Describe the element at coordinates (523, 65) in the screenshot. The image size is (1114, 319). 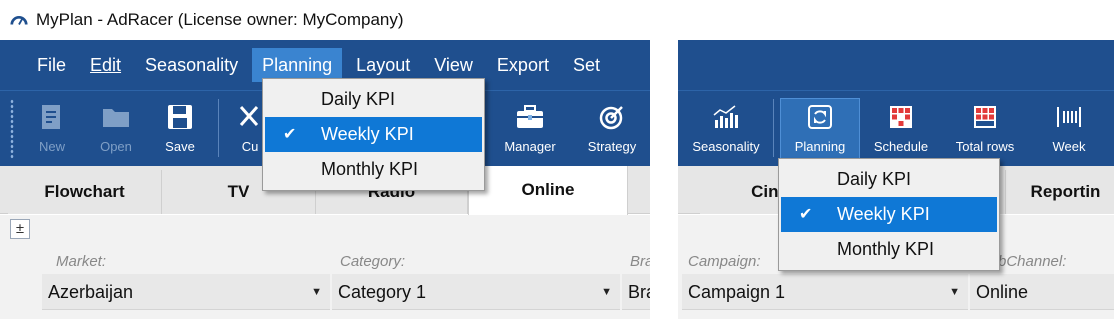
I see `menu-export: Export` at that location.